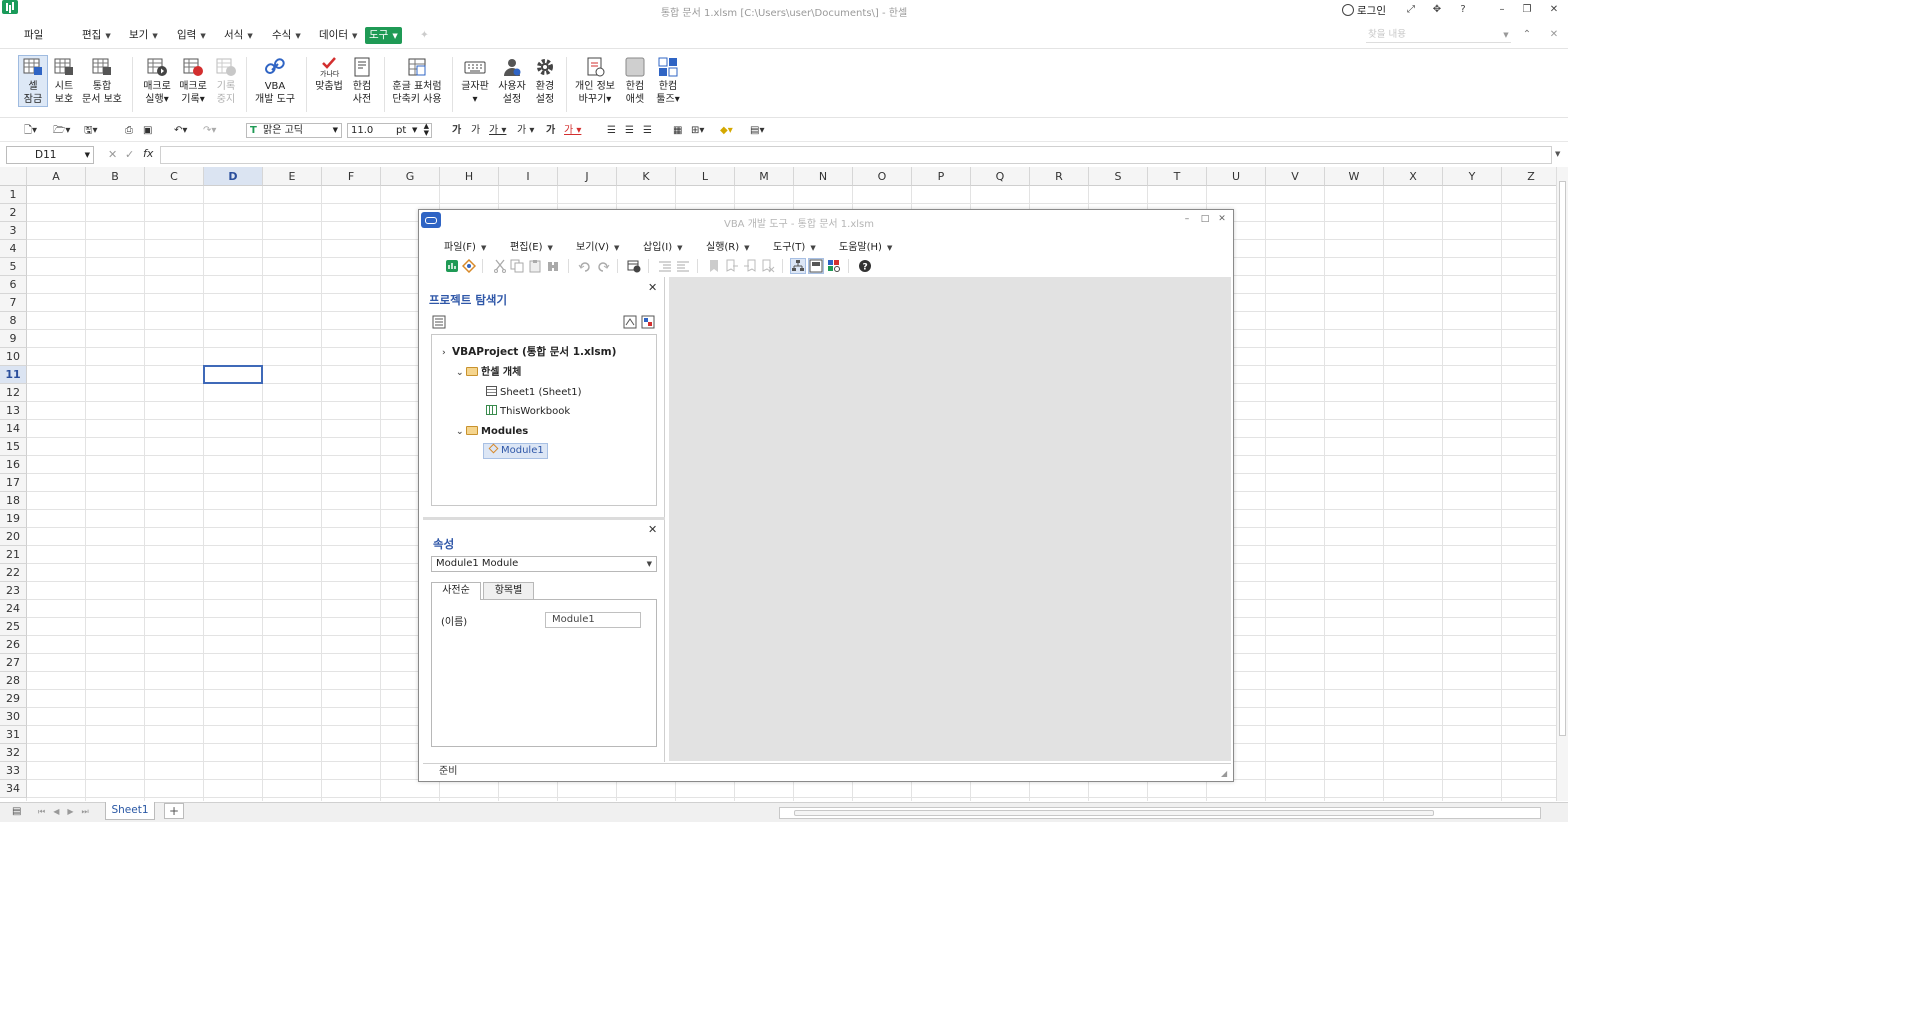 The height and width of the screenshot is (1018, 1921). Describe the element at coordinates (13, 789) in the screenshot. I see `row-header-34: 34` at that location.